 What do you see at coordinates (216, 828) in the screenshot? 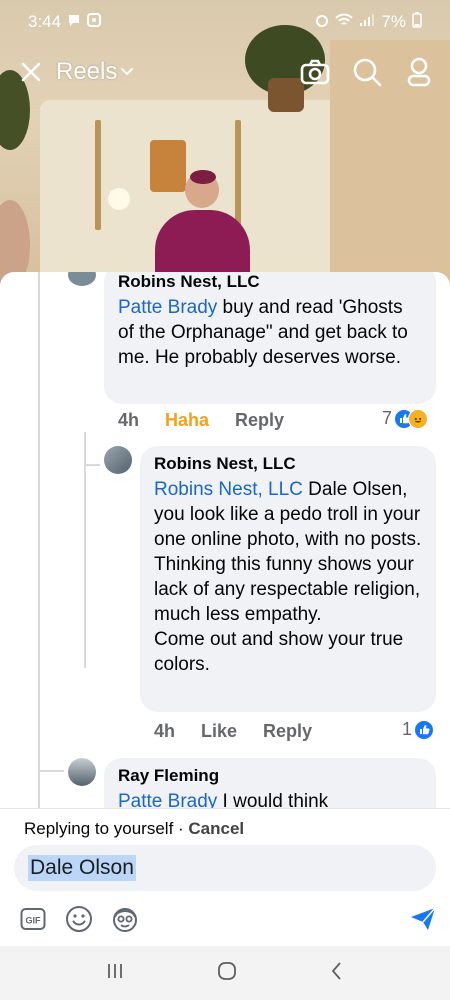
I see `cancel-reply-button: Cancel` at bounding box center [216, 828].